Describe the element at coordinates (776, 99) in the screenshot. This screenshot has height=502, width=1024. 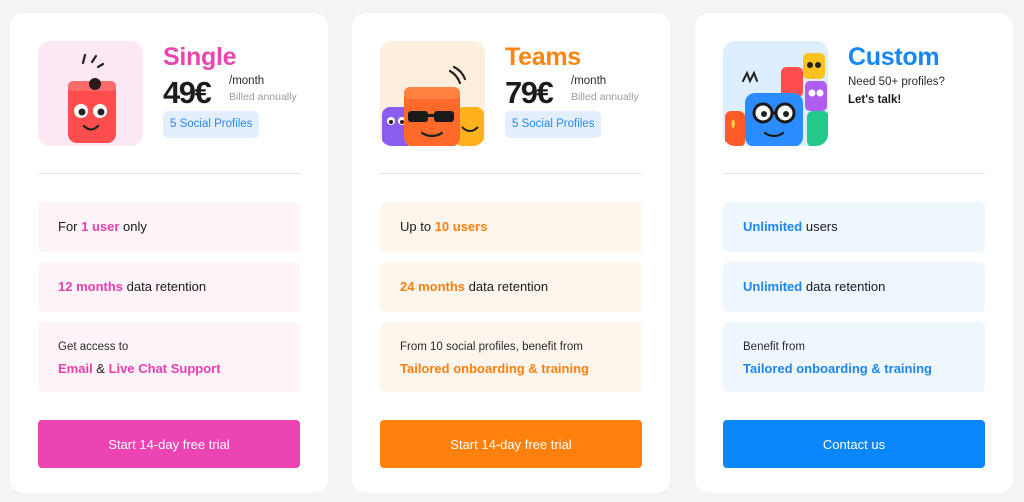
I see `custom-monsters-icon` at that location.